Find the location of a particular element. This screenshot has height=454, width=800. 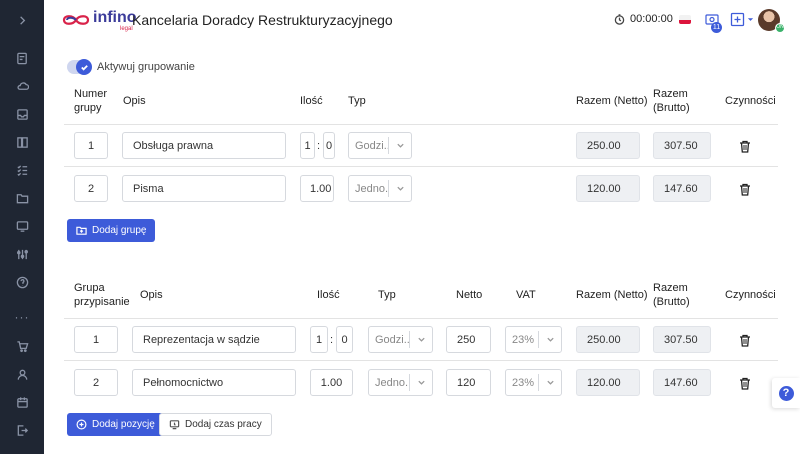

group-number-input: 2 is located at coordinates (91, 188).